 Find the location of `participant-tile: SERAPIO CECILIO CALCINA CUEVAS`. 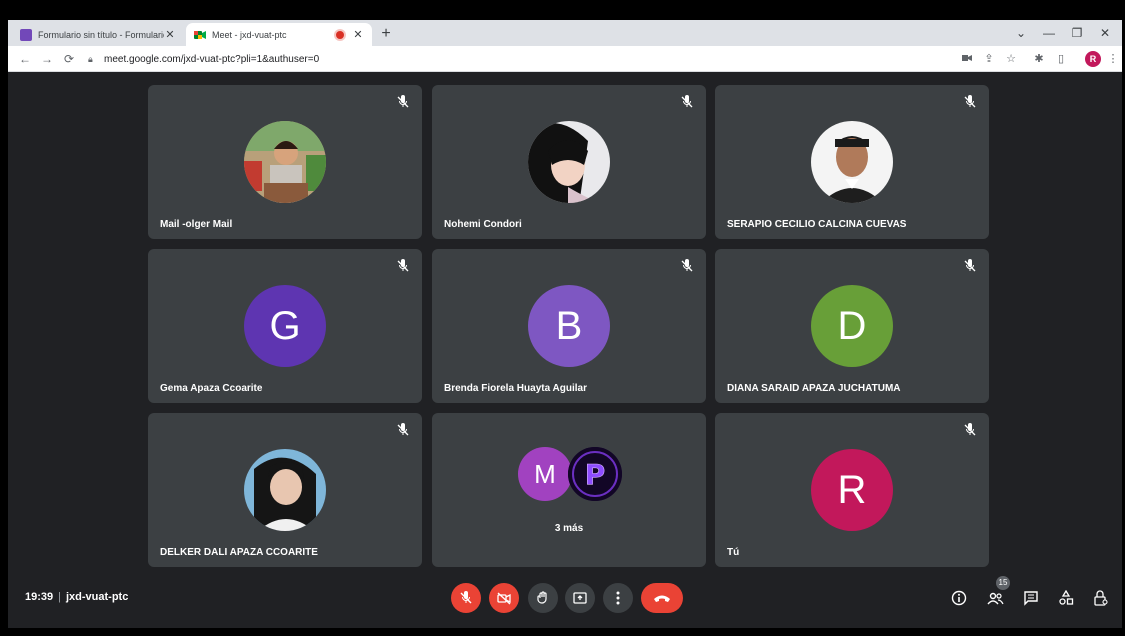

participant-tile: SERAPIO CECILIO CALCINA CUEVAS is located at coordinates (852, 162).